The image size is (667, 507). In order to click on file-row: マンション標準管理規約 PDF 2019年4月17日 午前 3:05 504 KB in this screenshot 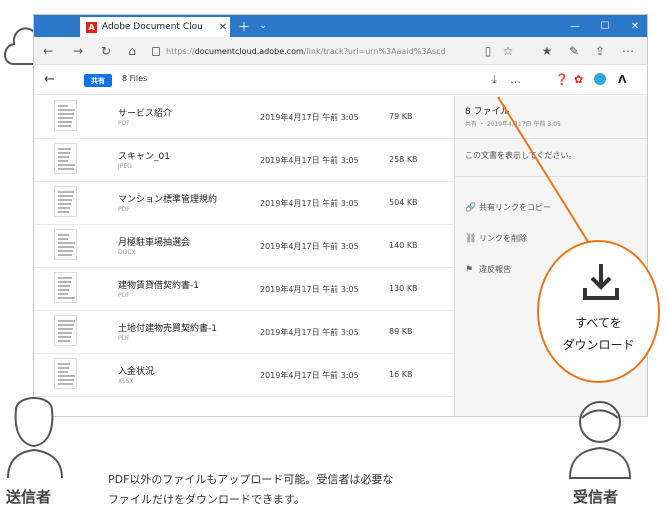, I will do `click(244, 203)`.